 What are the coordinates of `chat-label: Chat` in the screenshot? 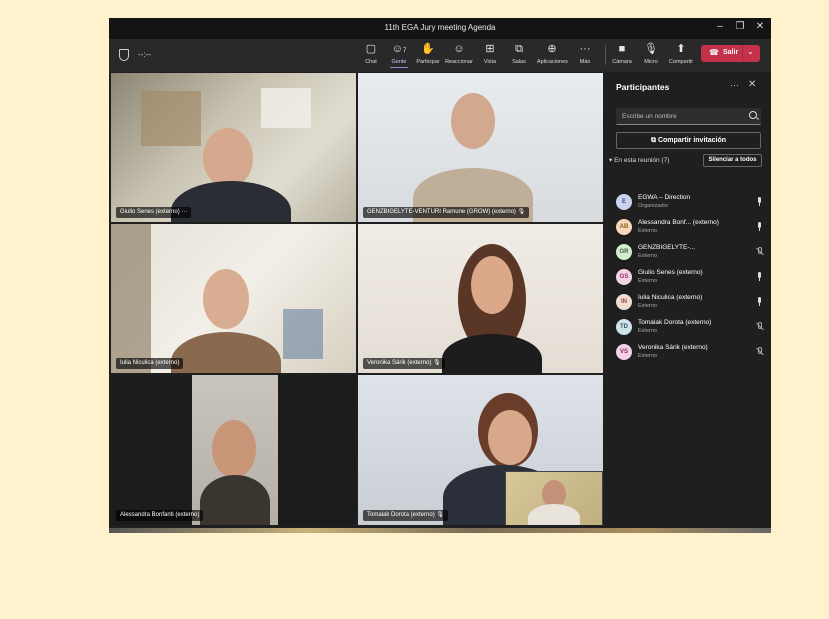 It's located at (371, 62).